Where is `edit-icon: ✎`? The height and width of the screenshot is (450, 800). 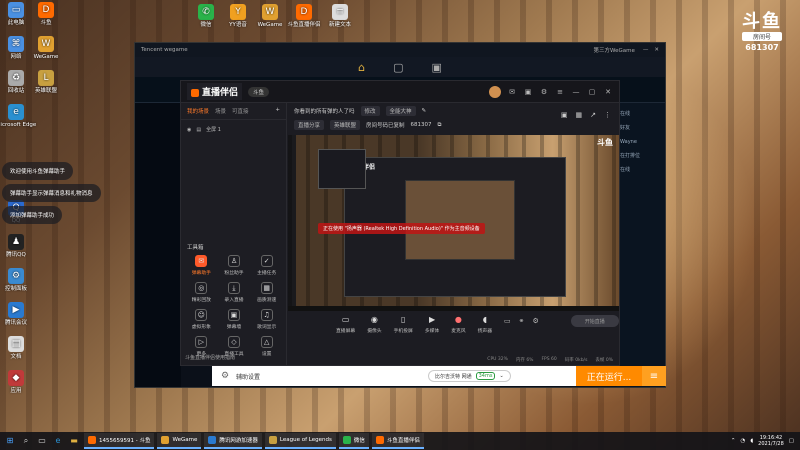 edit-icon: ✎ is located at coordinates (424, 111).